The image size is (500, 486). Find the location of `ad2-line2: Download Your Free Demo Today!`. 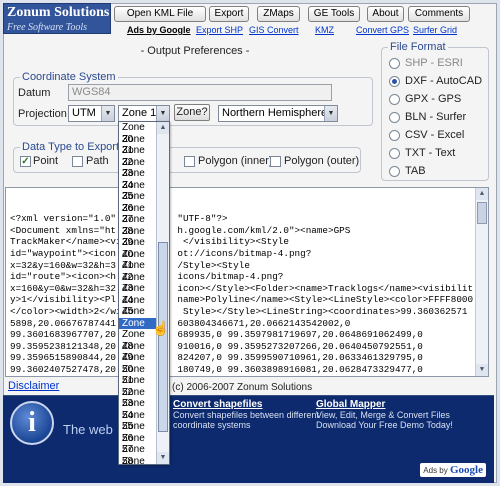

ad2-line2: Download Your Free Demo Today! is located at coordinates (384, 425).